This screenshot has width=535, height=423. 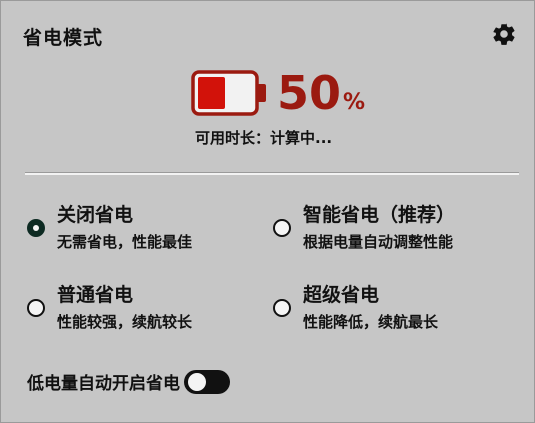 What do you see at coordinates (36, 308) in the screenshot?
I see `mode-radio-normal` at bounding box center [36, 308].